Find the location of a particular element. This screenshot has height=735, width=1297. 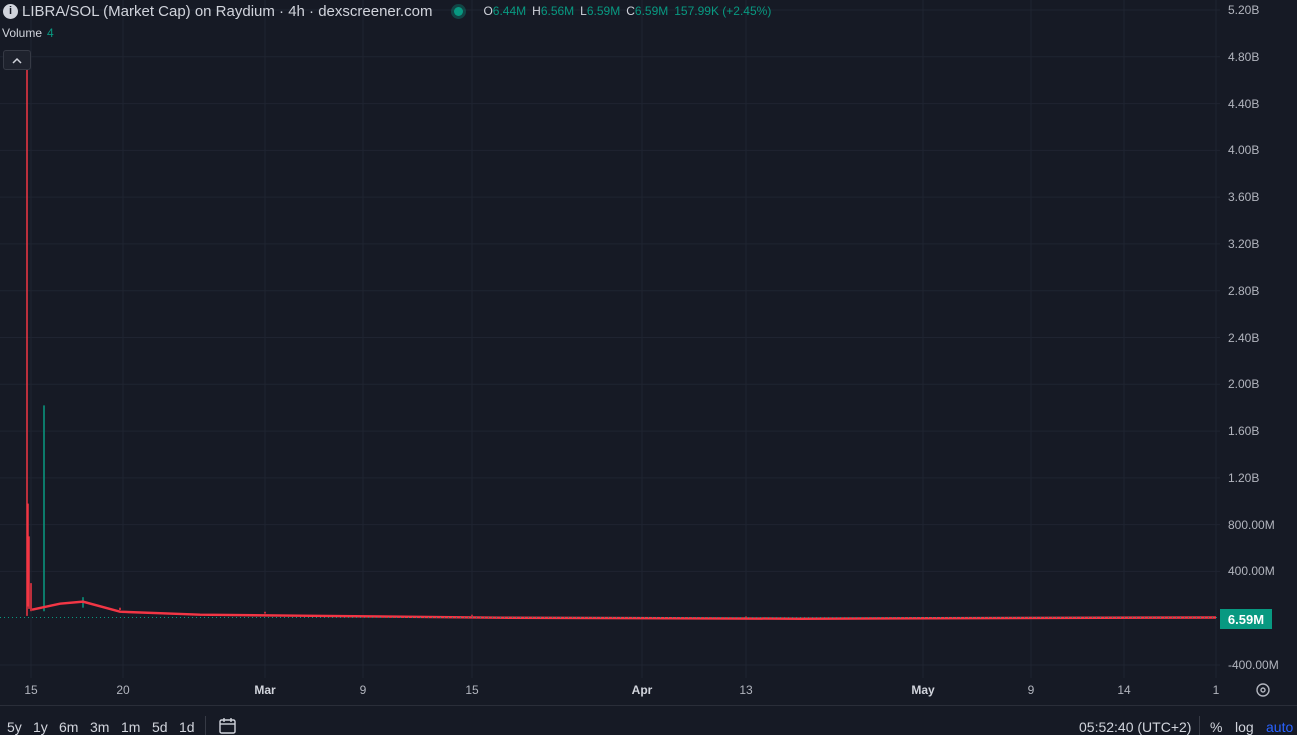

volume-legend: Volume 4 is located at coordinates (28, 33).